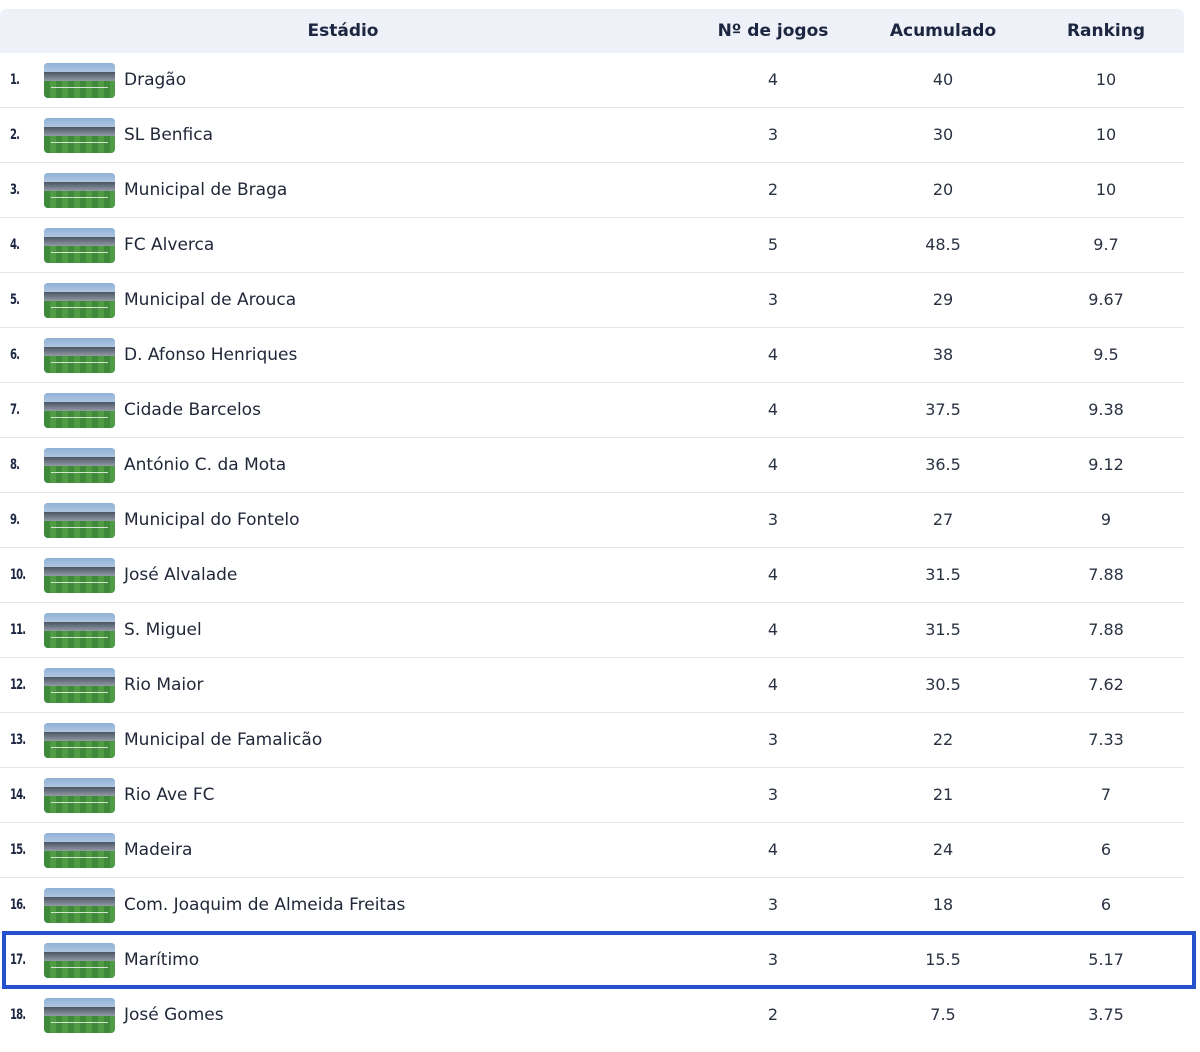 This screenshot has width=1200, height=1052. Describe the element at coordinates (592, 685) in the screenshot. I see `table-row: 12. Rio Maior 4 30.5 7.62` at that location.